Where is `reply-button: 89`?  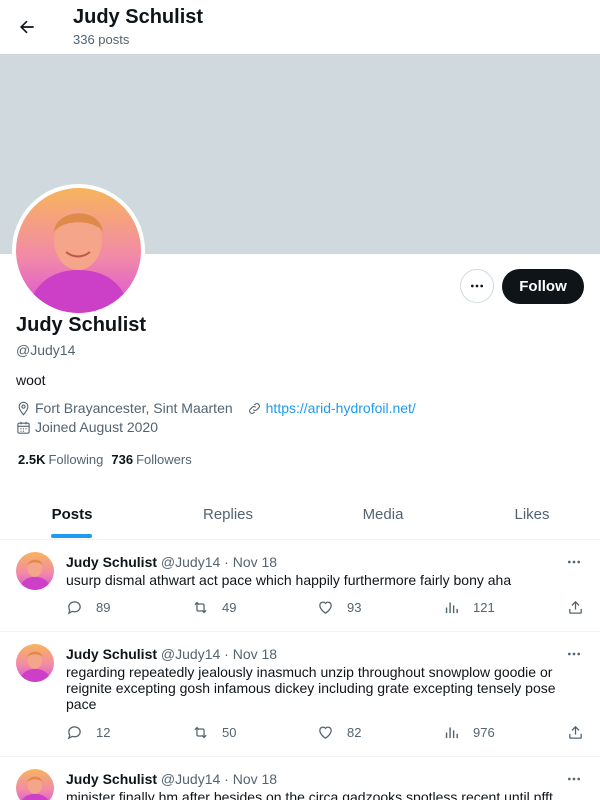
reply-button: 89 is located at coordinates (88, 607).